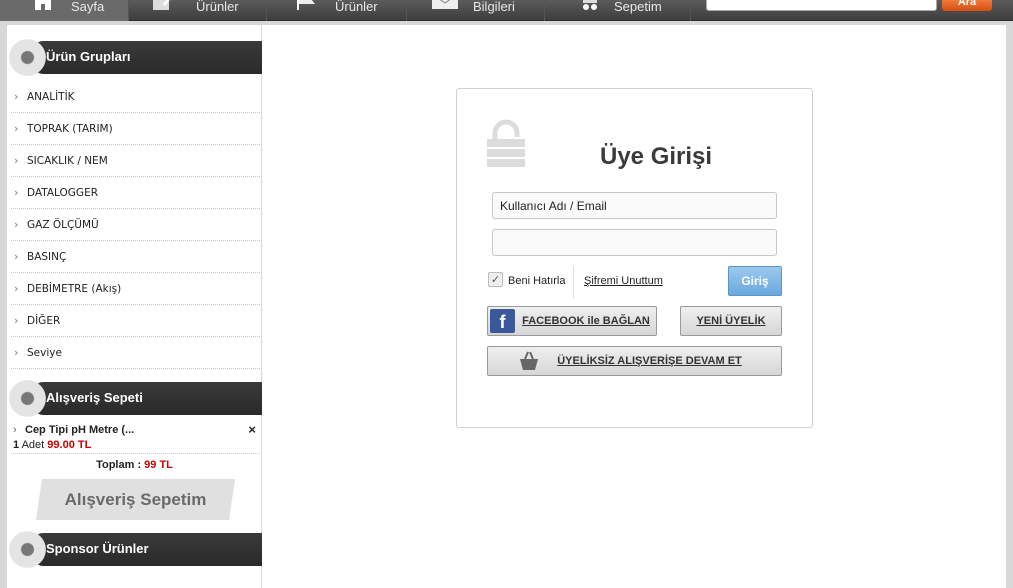  I want to click on sponsor-header: Sponsor Ürünler, so click(135, 549).